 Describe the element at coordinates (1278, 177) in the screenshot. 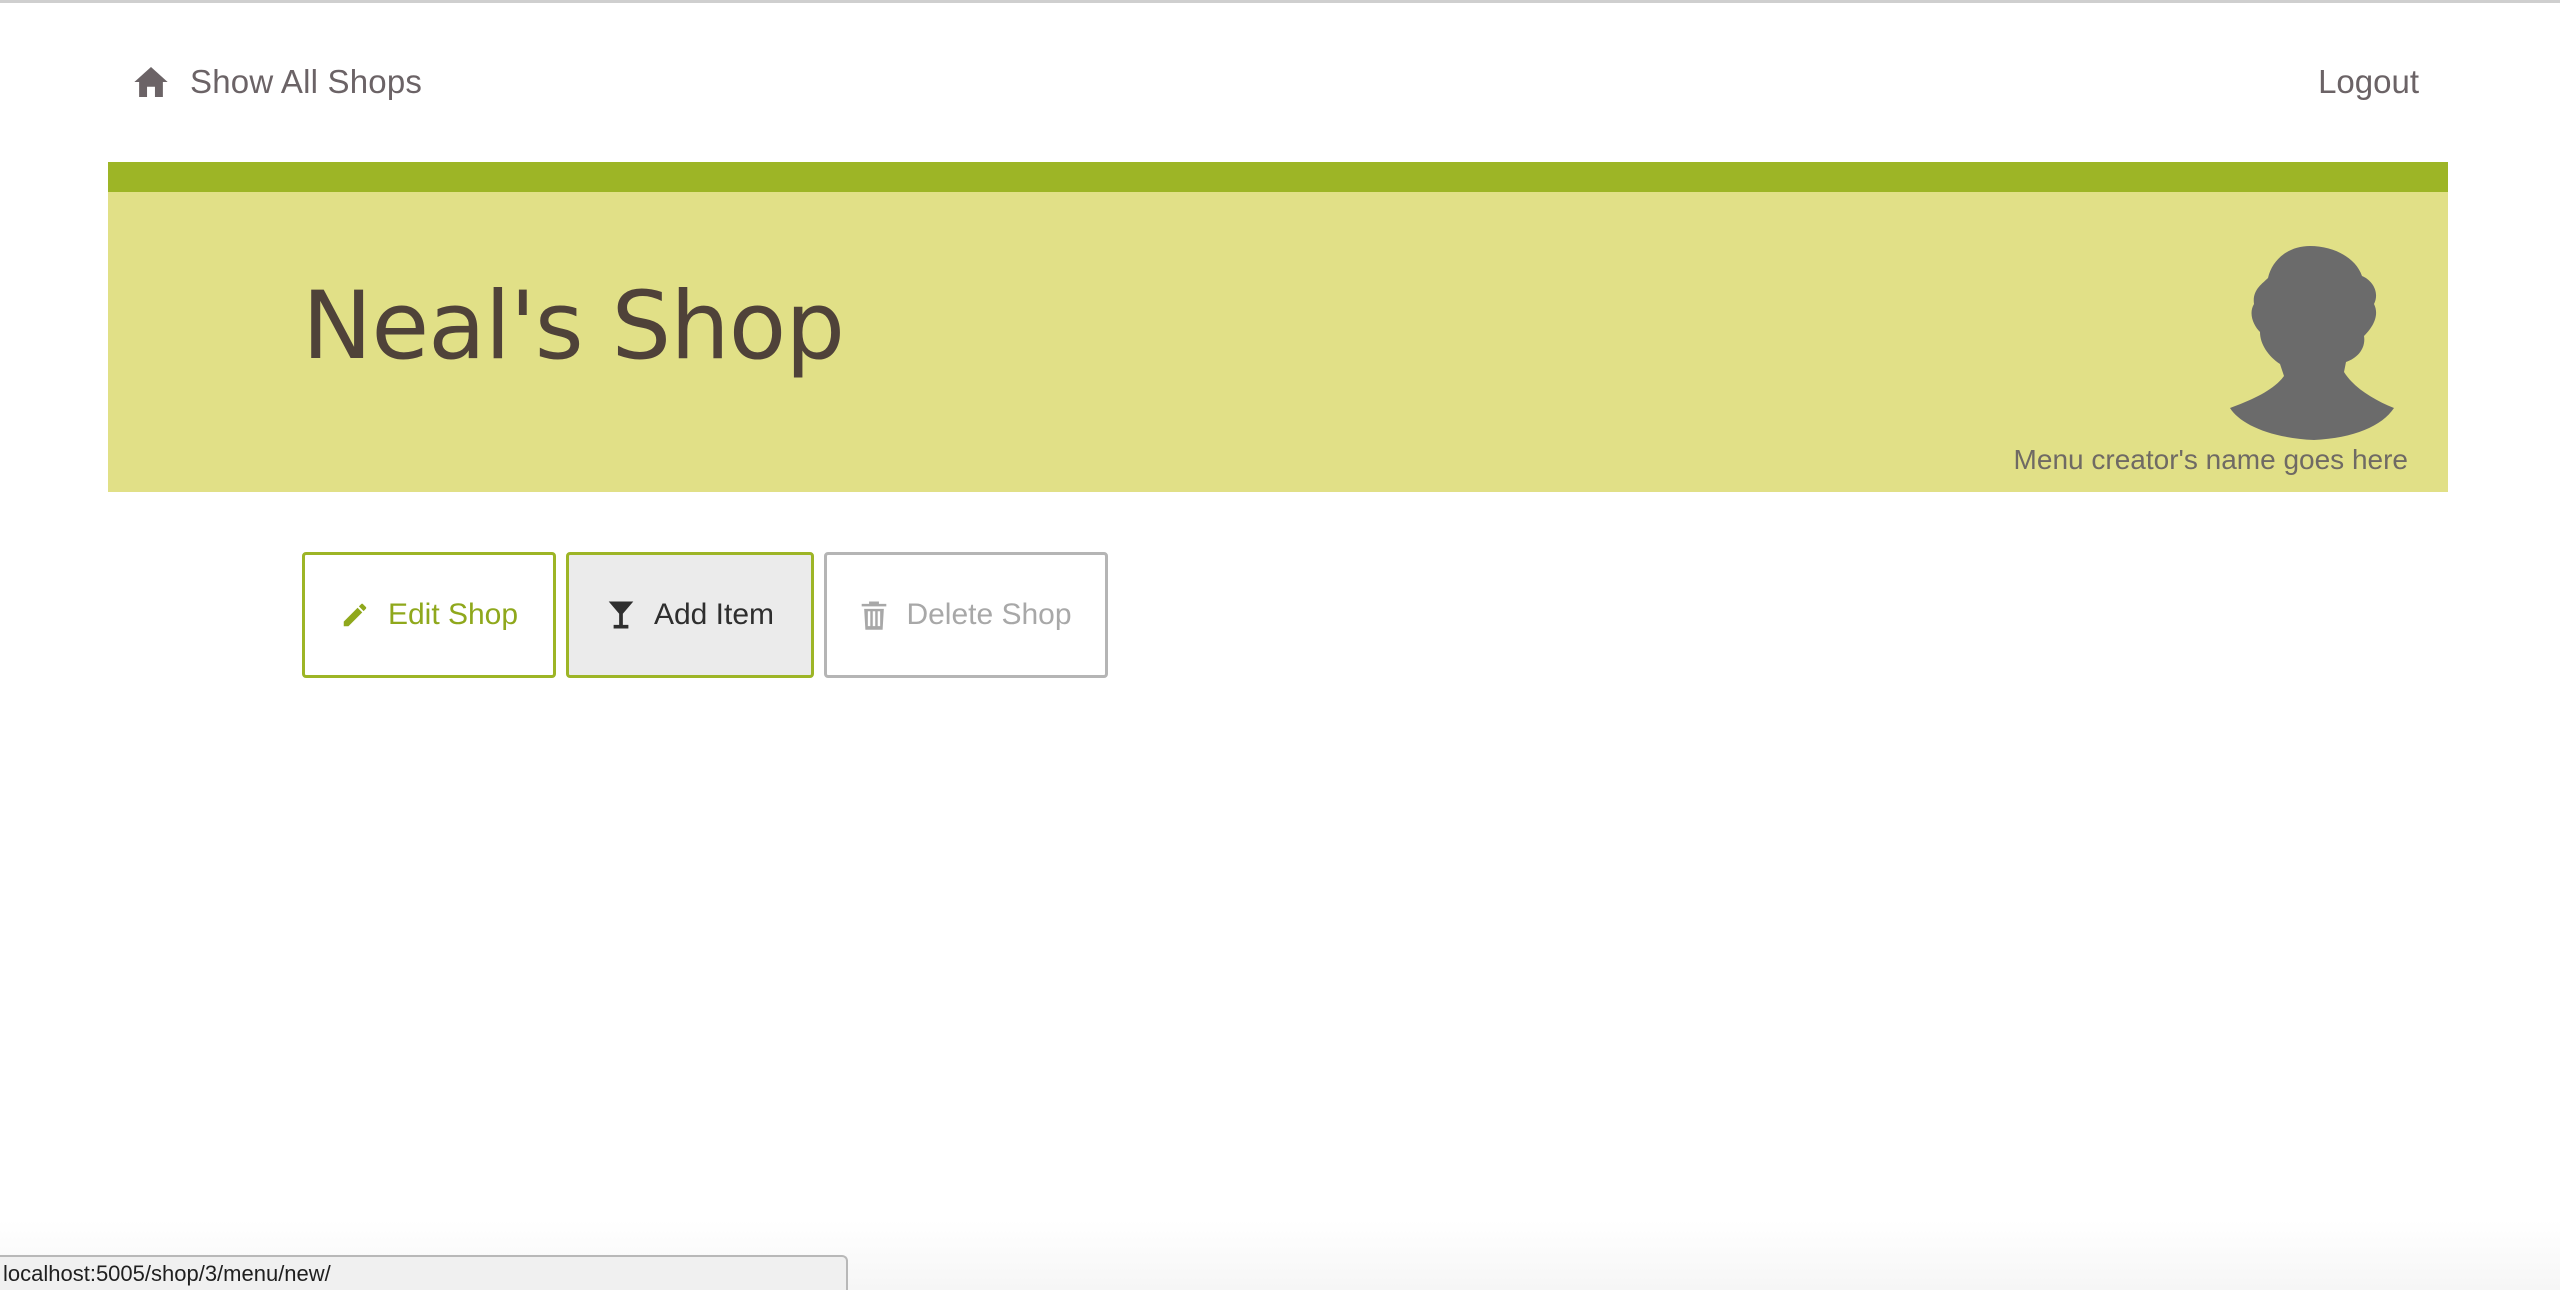

I see `banner-accent-stripe` at that location.